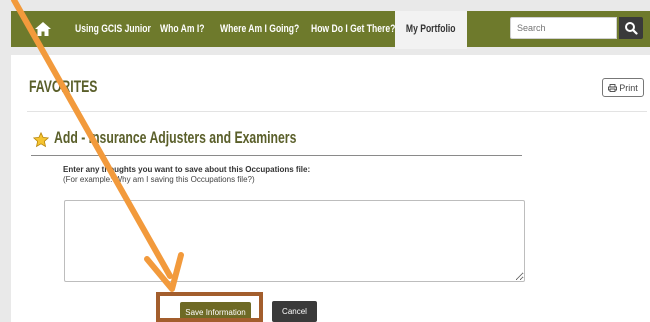 Image resolution: width=650 pixels, height=322 pixels. Describe the element at coordinates (259, 29) in the screenshot. I see `nav-where-am-i-going: Where Am I Going?` at that location.